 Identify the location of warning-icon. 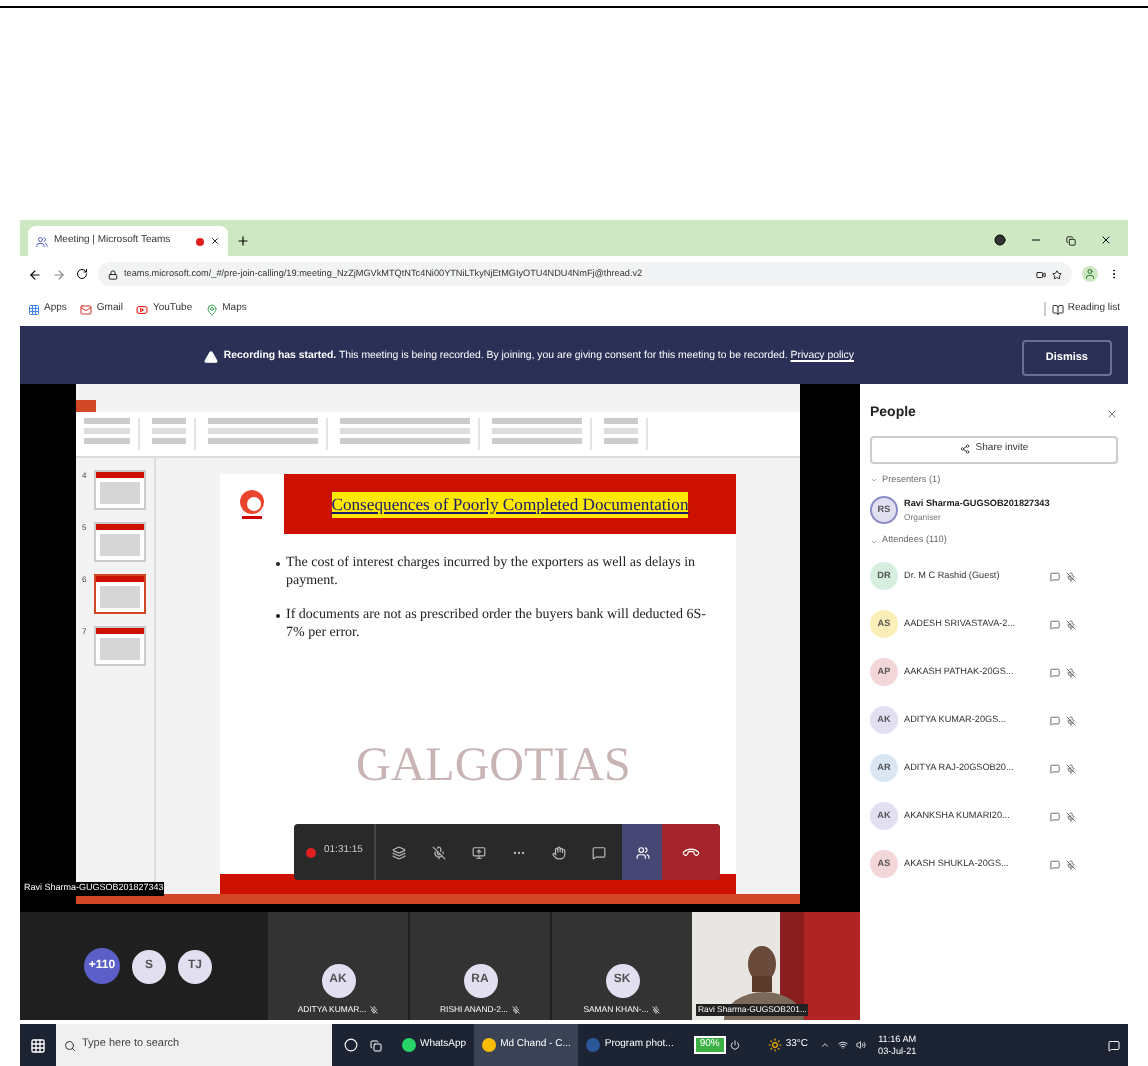
(210, 357).